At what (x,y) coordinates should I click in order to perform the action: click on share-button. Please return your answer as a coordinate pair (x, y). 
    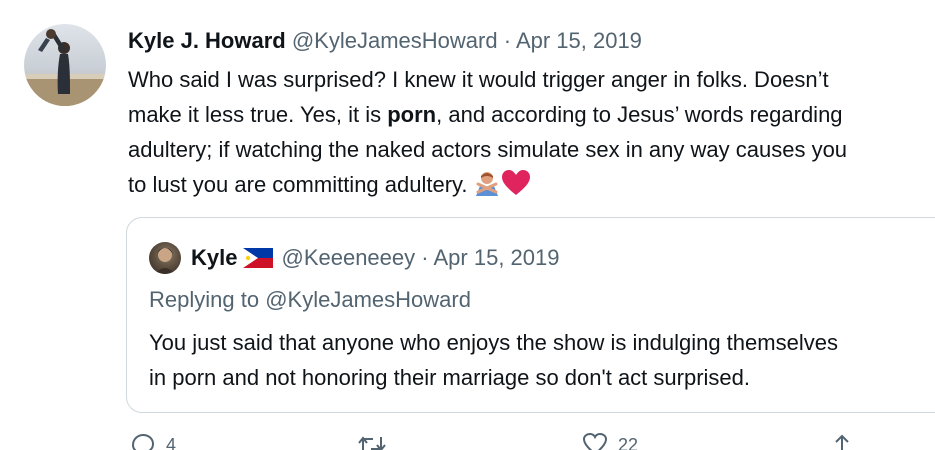
    Looking at the image, I should click on (842, 441).